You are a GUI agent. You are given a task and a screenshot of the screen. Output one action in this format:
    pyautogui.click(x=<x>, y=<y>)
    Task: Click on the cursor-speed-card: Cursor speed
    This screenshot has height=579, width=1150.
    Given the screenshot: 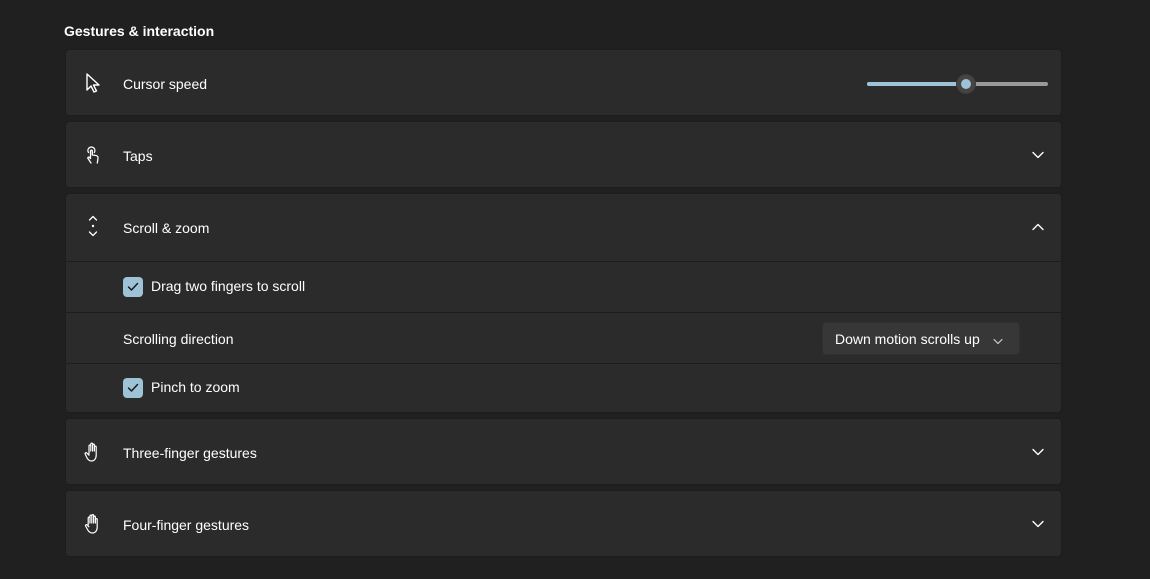 What is the action you would take?
    pyautogui.click(x=563, y=82)
    